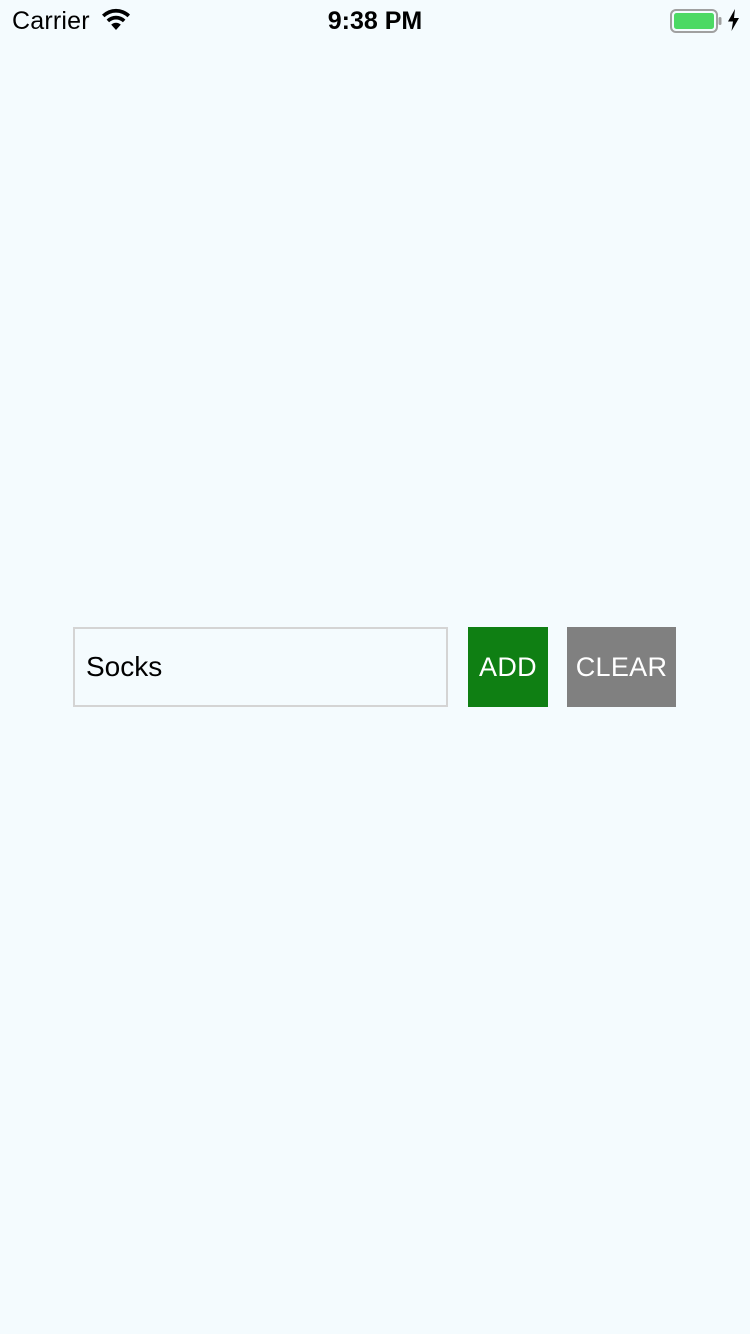 The width and height of the screenshot is (750, 1334). What do you see at coordinates (621, 667) in the screenshot?
I see `clear-button: CLEAR` at bounding box center [621, 667].